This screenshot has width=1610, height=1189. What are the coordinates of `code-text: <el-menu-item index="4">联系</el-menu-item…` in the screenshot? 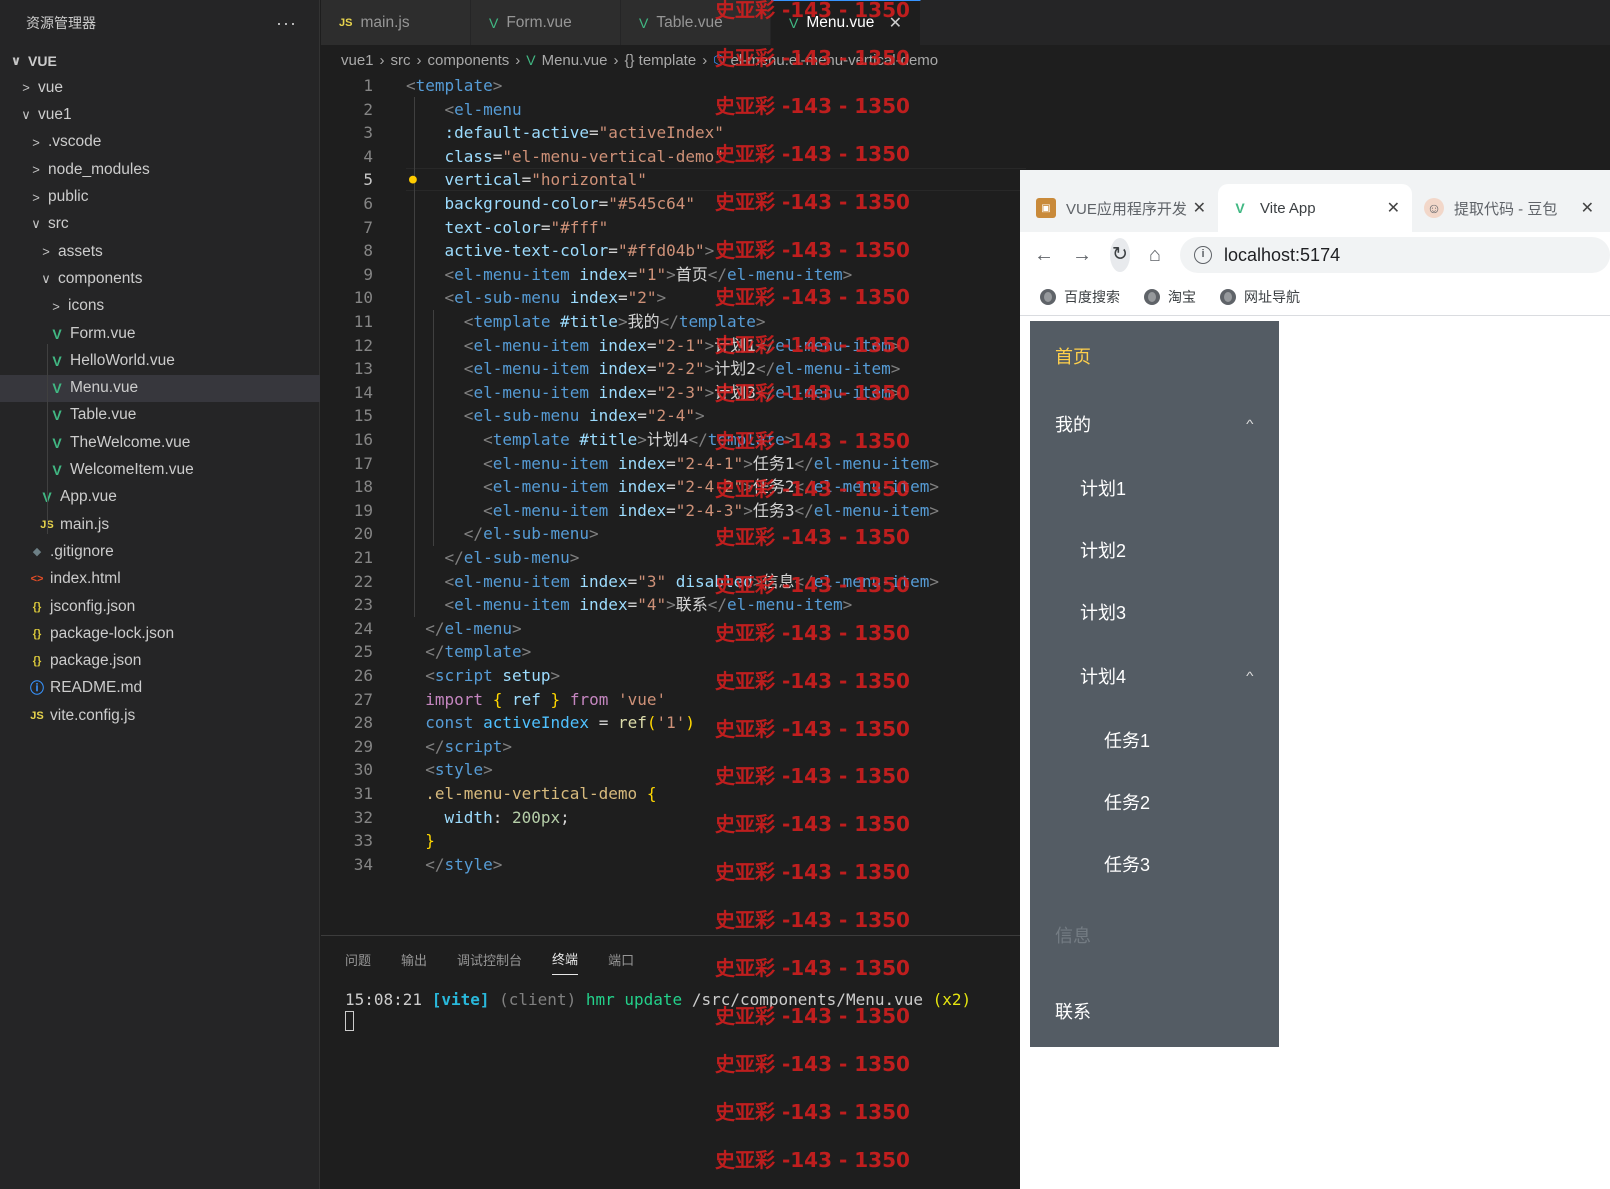 It's located at (648, 605).